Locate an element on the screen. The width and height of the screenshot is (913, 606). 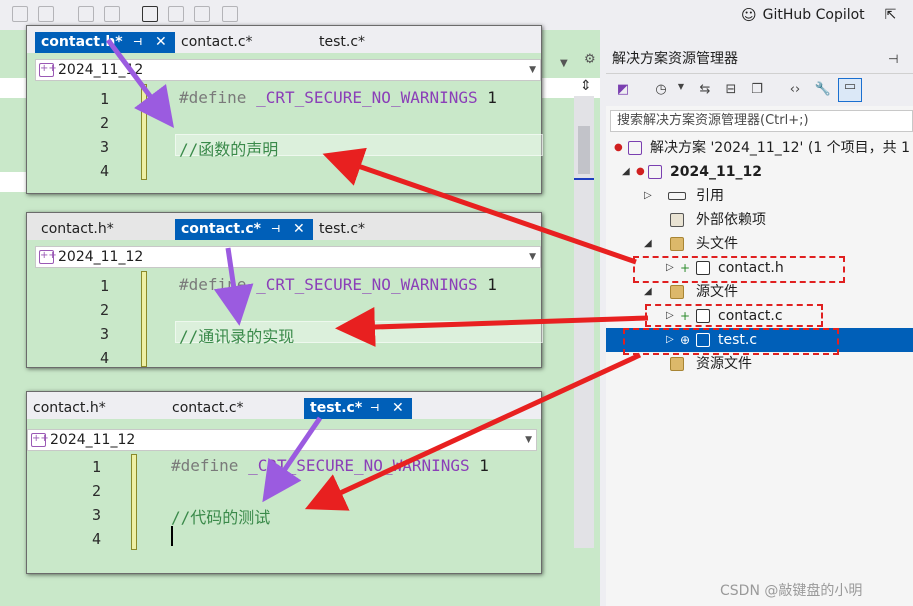
split-icon: ⇕ is located at coordinates (586, 86).